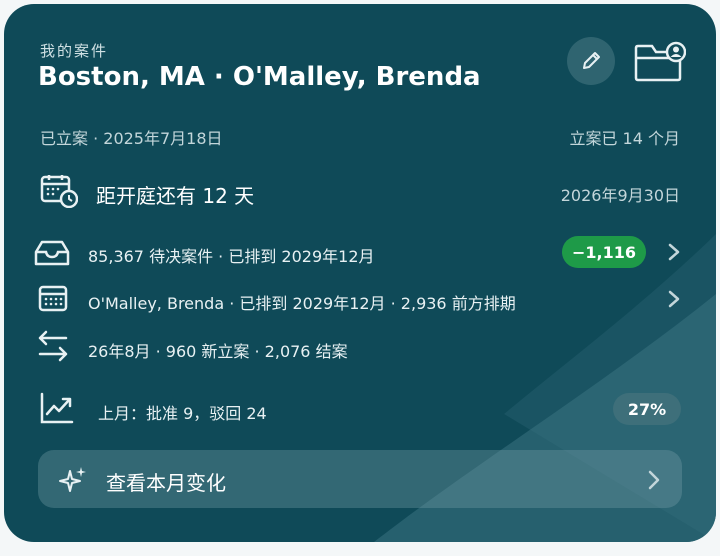 The image size is (720, 556). Describe the element at coordinates (74, 51) in the screenshot. I see `section-eyebrow: 我的案件` at that location.